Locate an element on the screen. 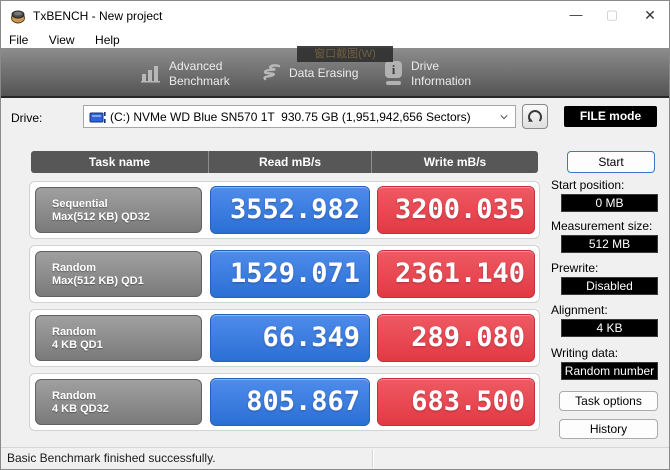 Image resolution: width=670 pixels, height=470 pixels. writing-data-value: Random number is located at coordinates (609, 371).